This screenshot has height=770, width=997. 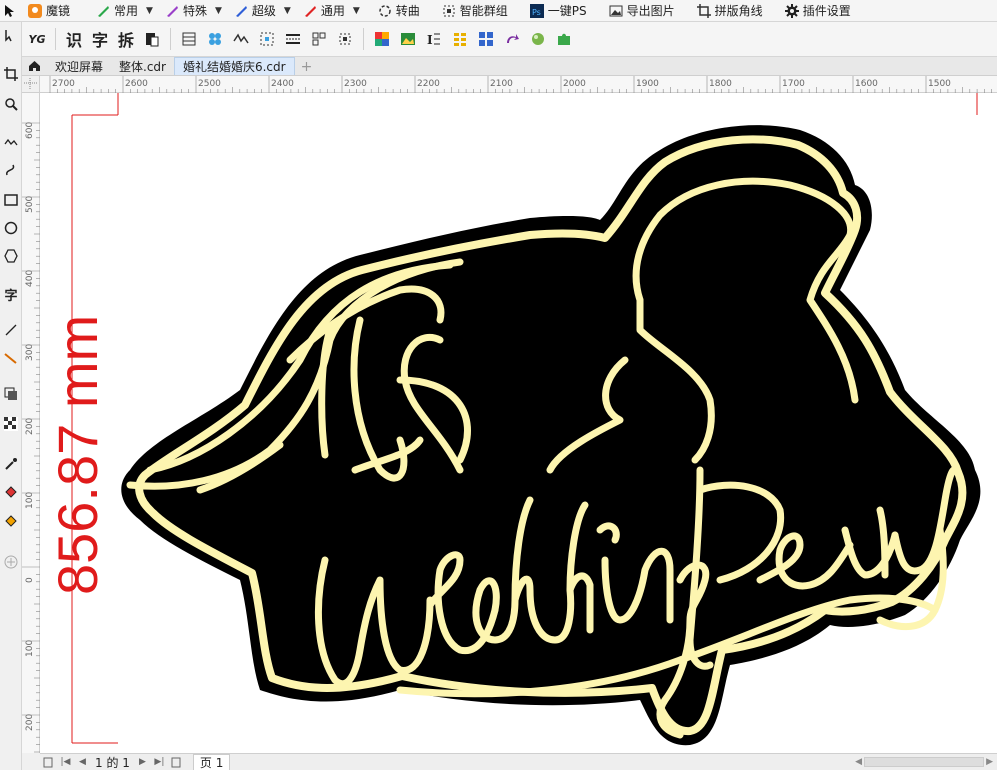 I want to click on select-arrow-button, so click(x=11, y=11).